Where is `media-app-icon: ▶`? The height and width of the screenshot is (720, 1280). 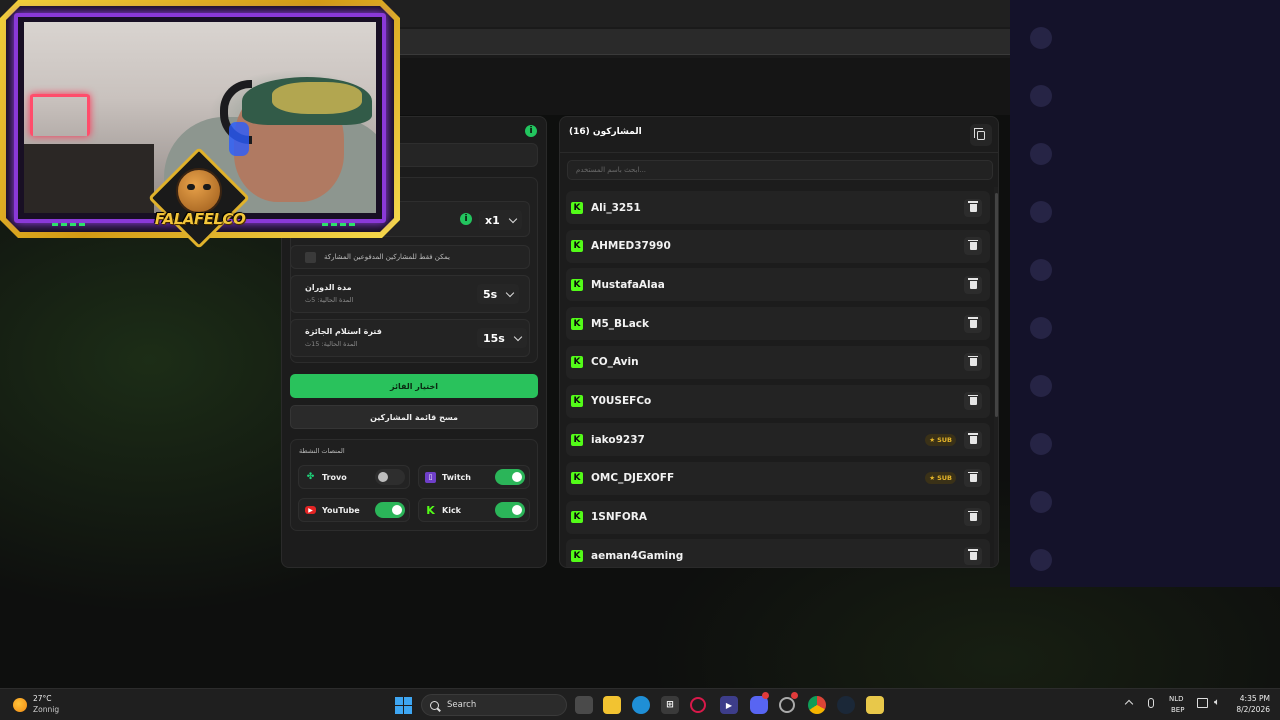
media-app-icon: ▶ is located at coordinates (729, 705).